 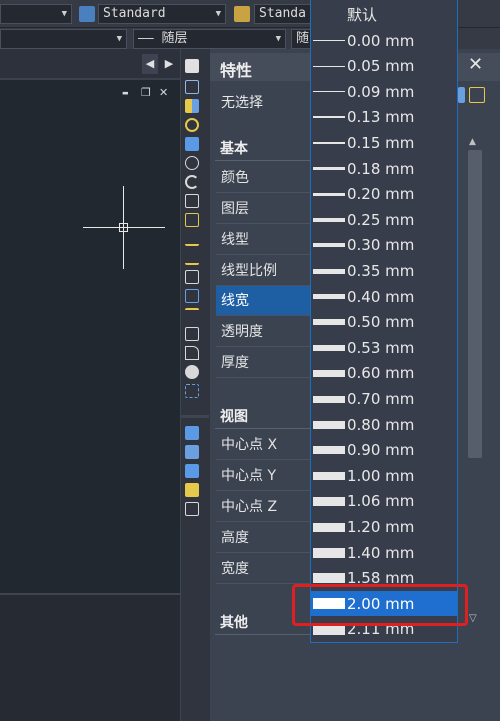 What do you see at coordinates (192, 490) in the screenshot?
I see `draw-order-below-icon` at bounding box center [192, 490].